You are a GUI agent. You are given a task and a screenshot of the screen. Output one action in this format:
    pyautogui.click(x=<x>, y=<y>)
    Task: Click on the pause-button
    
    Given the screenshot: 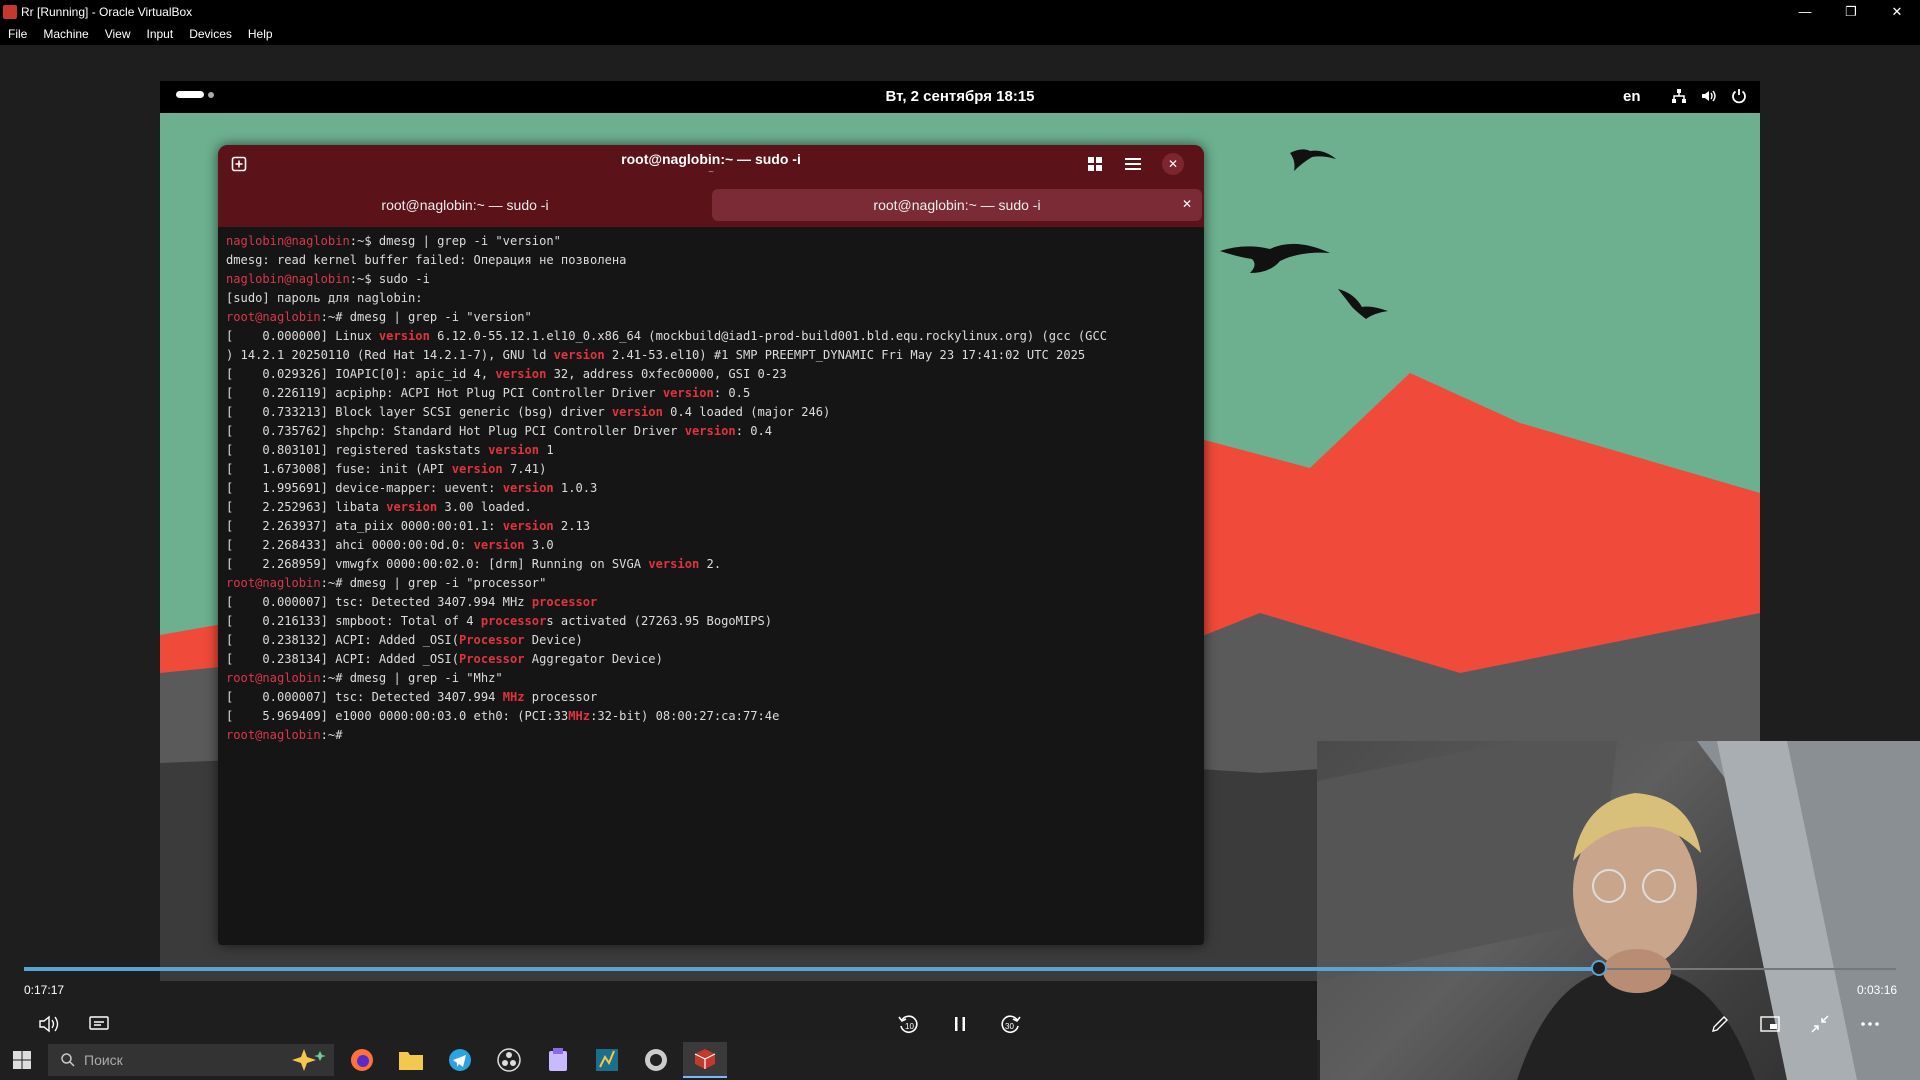 What is the action you would take?
    pyautogui.click(x=960, y=1024)
    